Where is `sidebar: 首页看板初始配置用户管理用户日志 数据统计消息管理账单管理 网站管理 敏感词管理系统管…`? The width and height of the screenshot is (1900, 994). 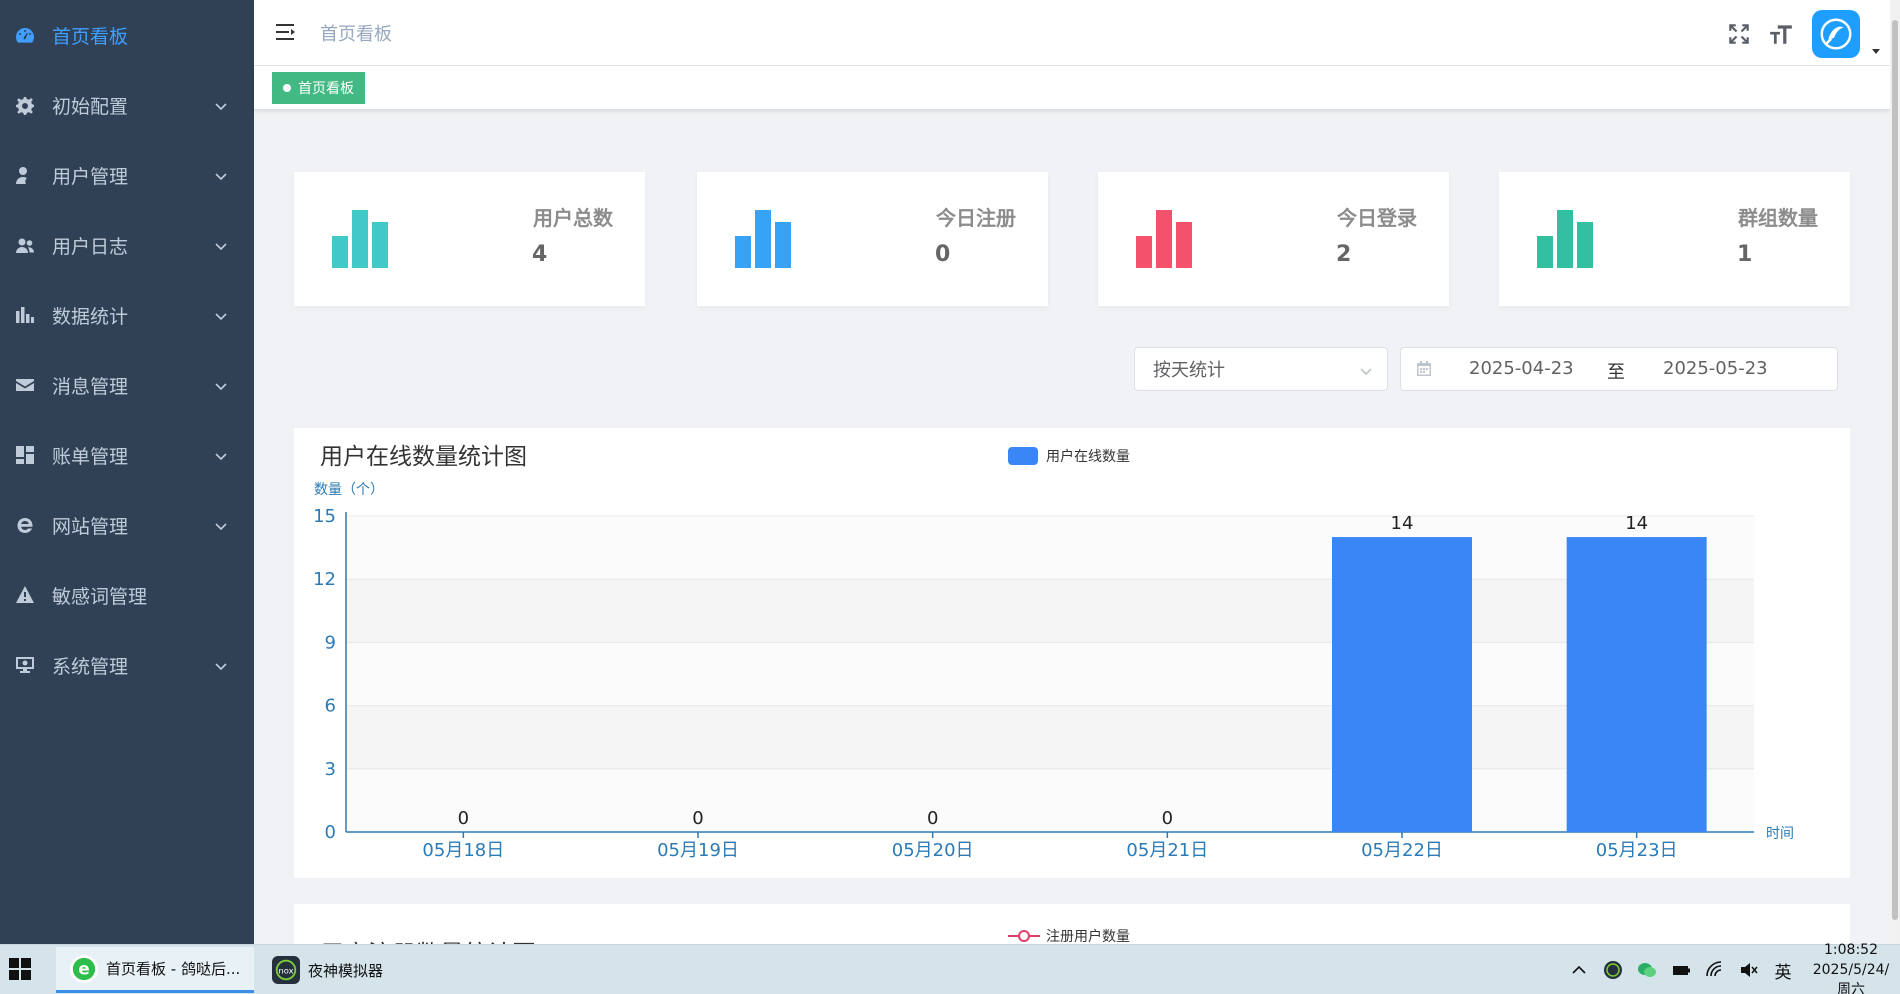 sidebar: 首页看板初始配置用户管理用户日志 数据统计消息管理账单管理 网站管理 敏感词管理系统管… is located at coordinates (127, 472).